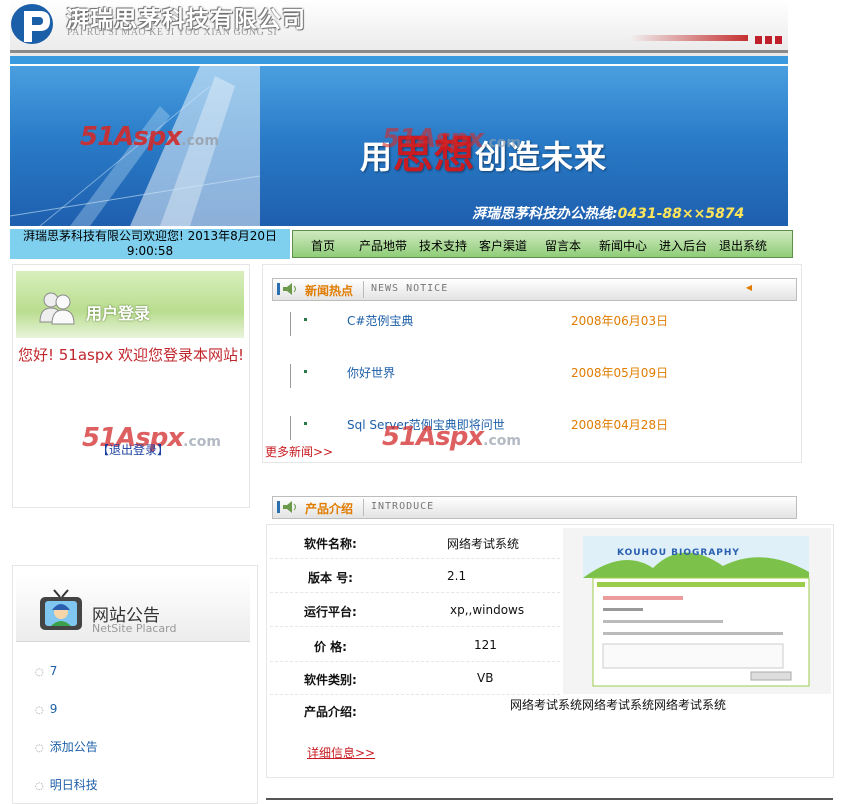 The image size is (846, 804). I want to click on nav-guestbook: 留言本, so click(563, 245).